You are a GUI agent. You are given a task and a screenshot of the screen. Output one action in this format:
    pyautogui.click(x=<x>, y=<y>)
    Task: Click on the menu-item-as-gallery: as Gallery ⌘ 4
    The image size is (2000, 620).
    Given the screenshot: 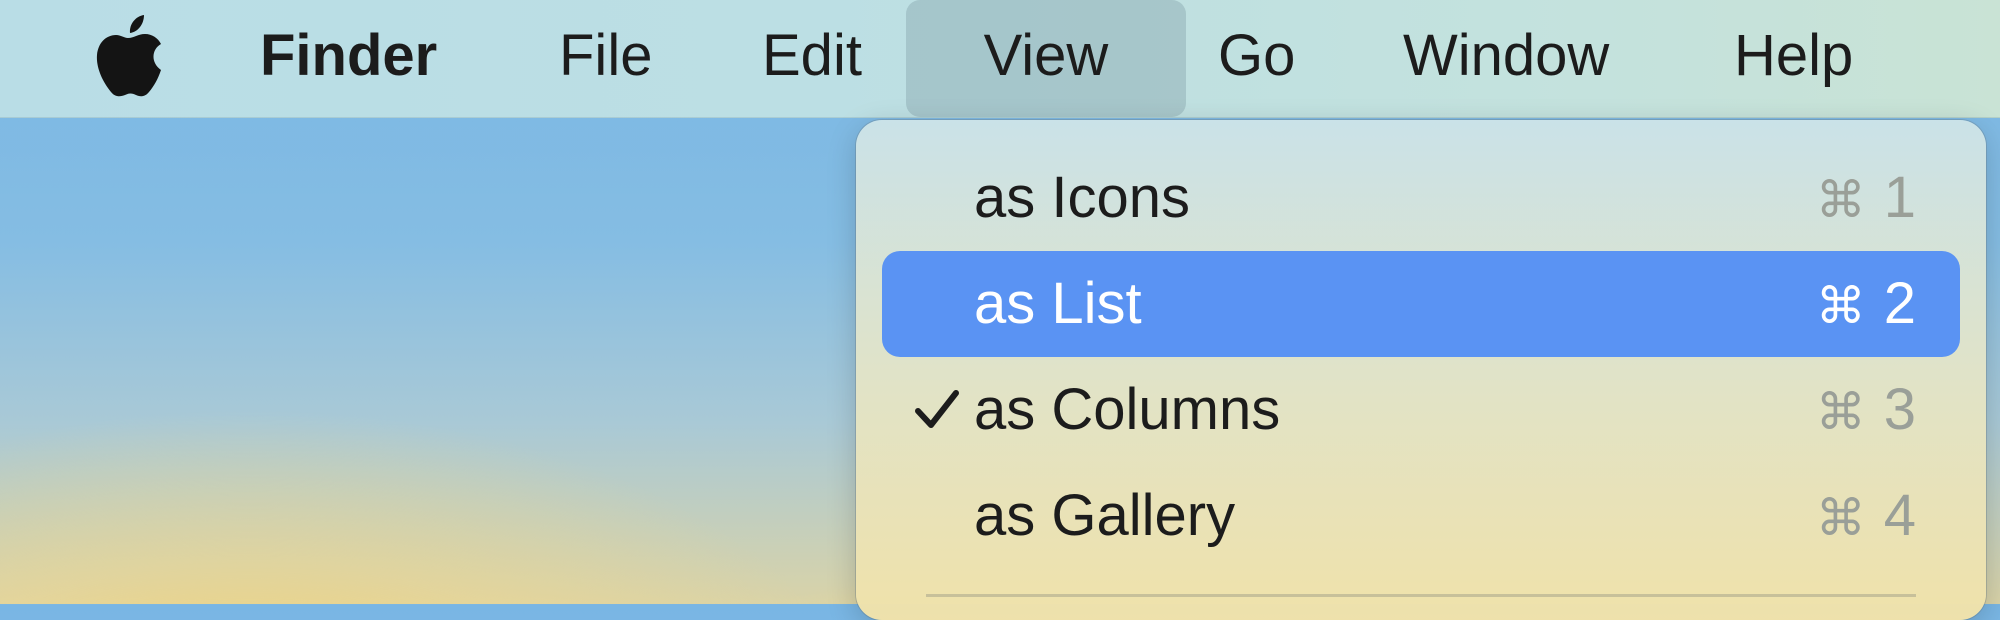 What is the action you would take?
    pyautogui.click(x=1421, y=516)
    